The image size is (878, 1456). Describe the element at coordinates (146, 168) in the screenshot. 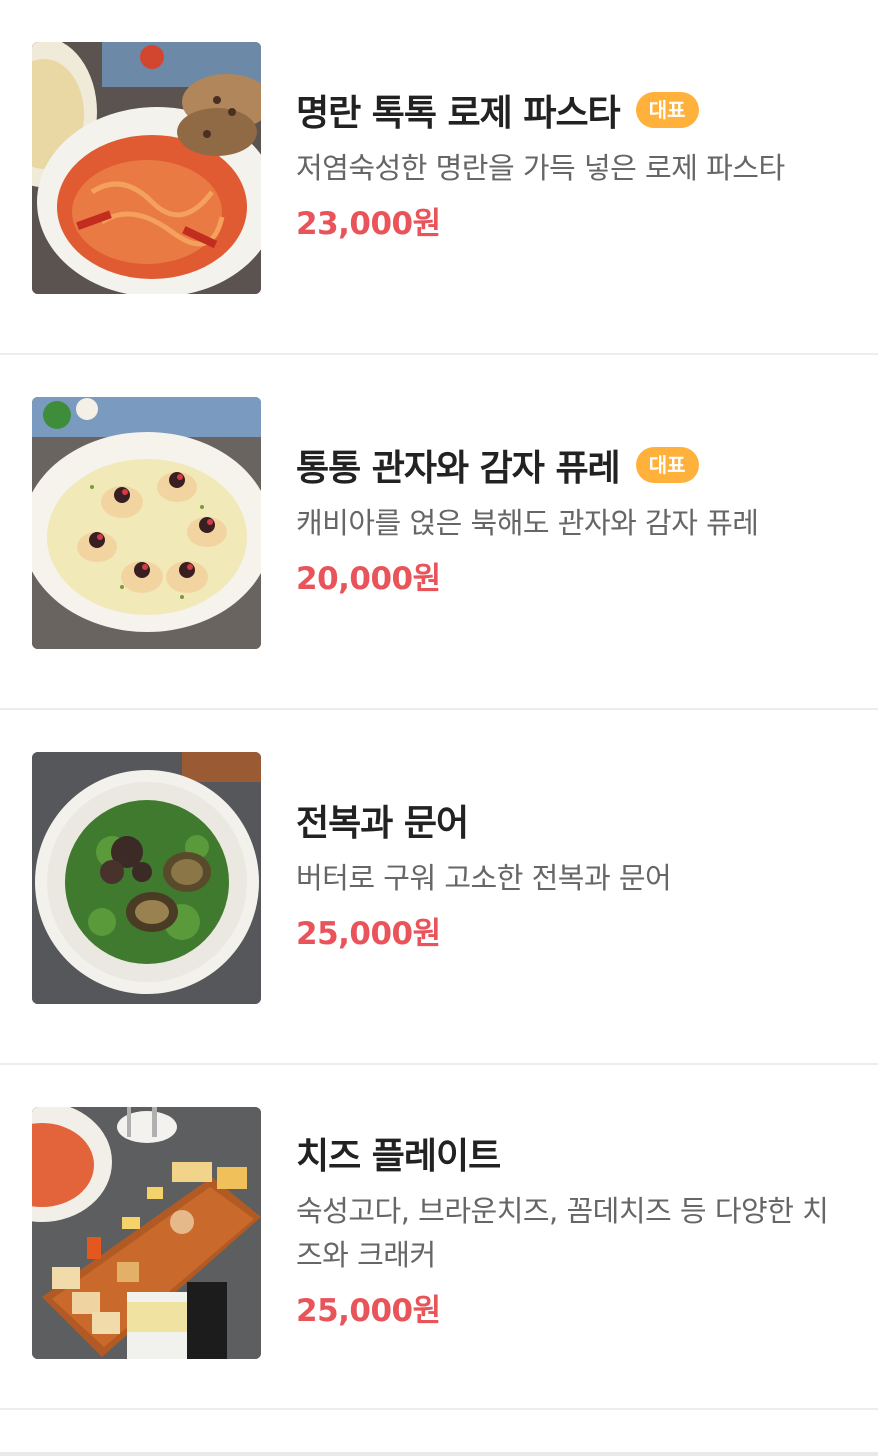

I see `pasta-photo` at that location.